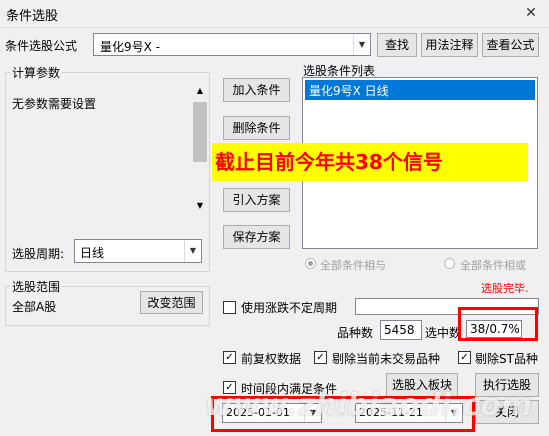 This screenshot has height=436, width=549. What do you see at coordinates (36, 286) in the screenshot?
I see `range-group-label: 选股范围` at bounding box center [36, 286].